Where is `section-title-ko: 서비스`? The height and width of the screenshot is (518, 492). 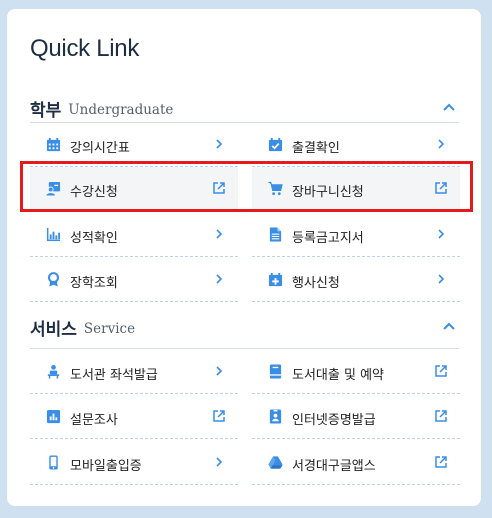
section-title-ko: 서비스 is located at coordinates (53, 329).